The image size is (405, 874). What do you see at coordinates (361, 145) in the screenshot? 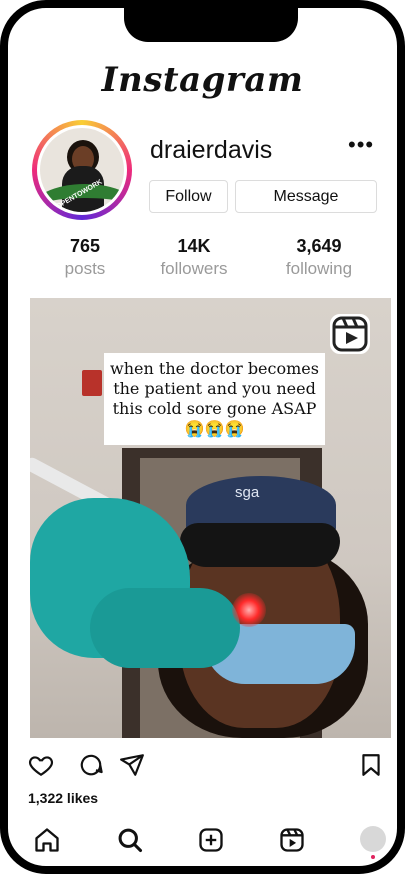
I see `more-options-icon: •••` at bounding box center [361, 145].